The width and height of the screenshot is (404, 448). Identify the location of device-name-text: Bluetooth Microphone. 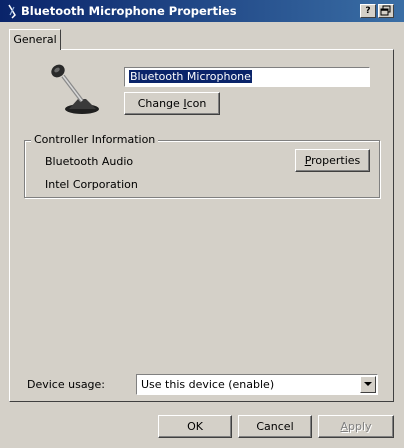
(190, 76).